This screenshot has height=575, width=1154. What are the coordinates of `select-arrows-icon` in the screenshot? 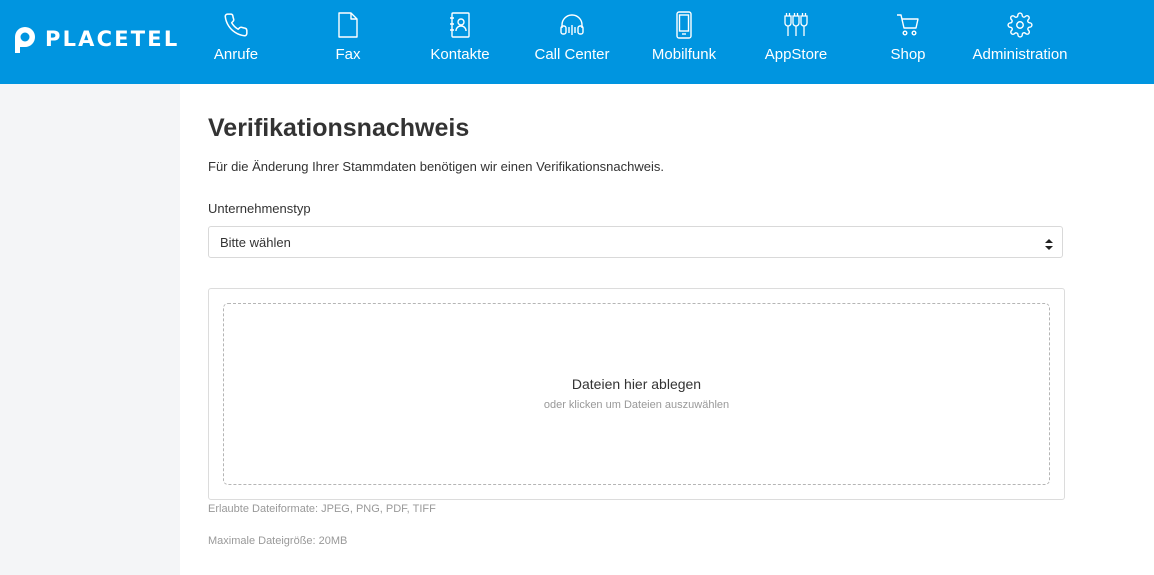 It's located at (1049, 246).